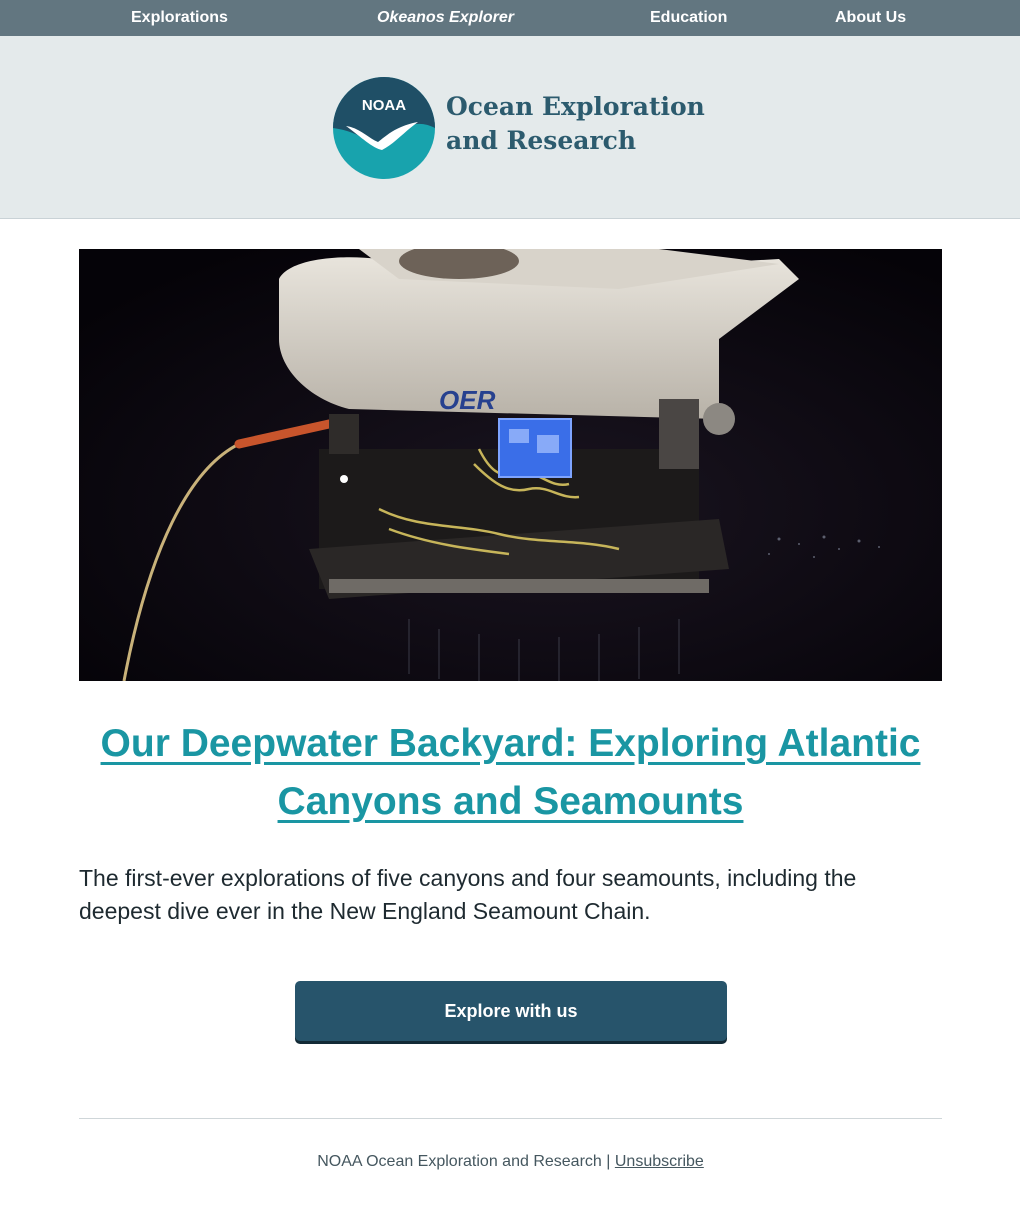 The image size is (1020, 1220). I want to click on explore-with-us-button: Explore with us, so click(511, 1011).